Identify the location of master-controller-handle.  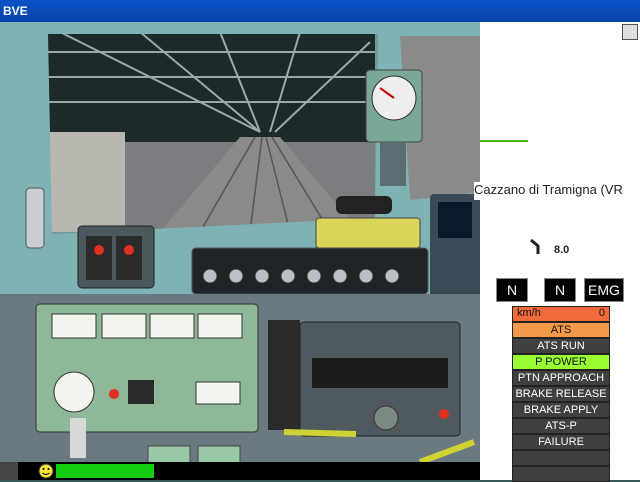
(78, 438).